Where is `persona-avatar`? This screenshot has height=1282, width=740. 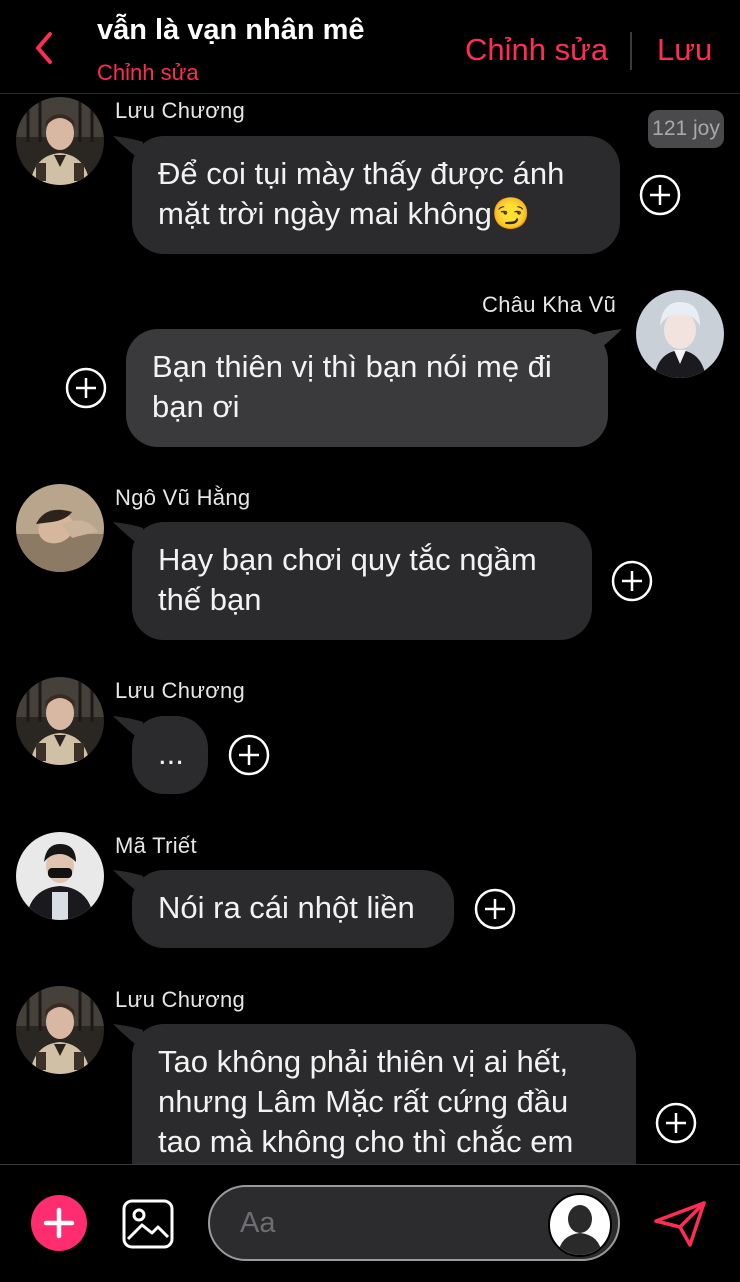 persona-avatar is located at coordinates (580, 1225).